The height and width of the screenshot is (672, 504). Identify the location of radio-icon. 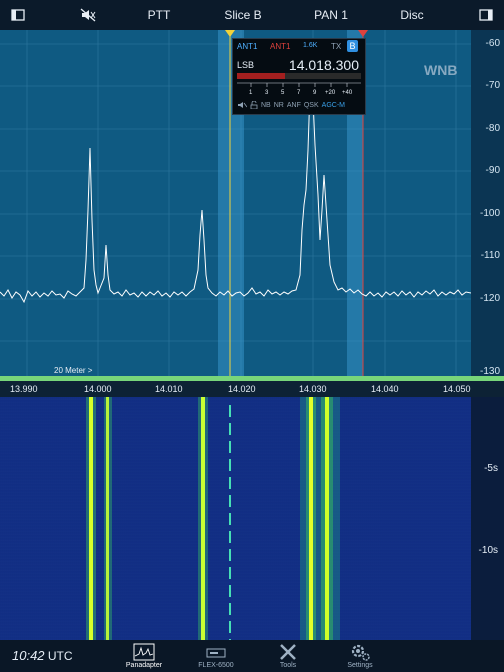
(216, 653).